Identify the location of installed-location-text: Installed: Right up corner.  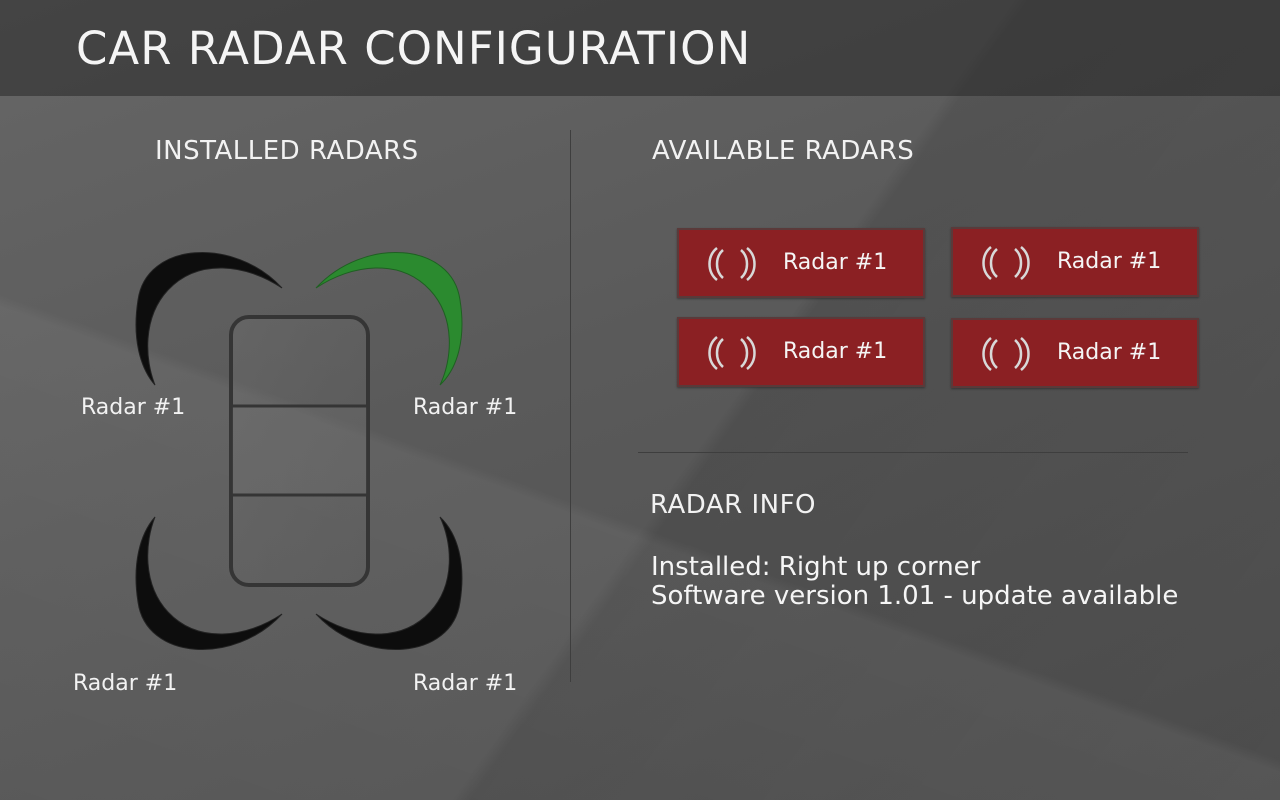
(816, 567).